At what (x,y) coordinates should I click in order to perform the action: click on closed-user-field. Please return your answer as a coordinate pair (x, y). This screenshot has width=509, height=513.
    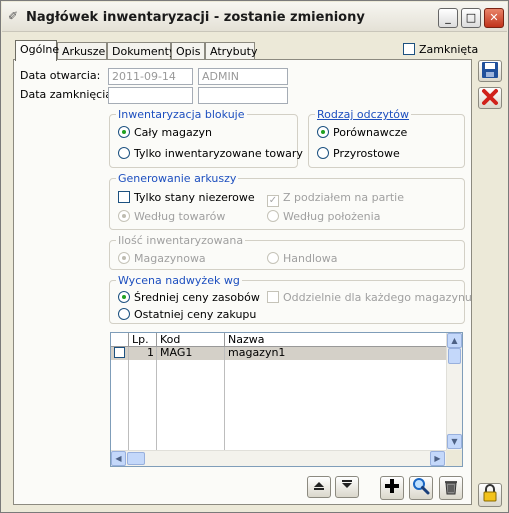
    Looking at the image, I should click on (243, 95).